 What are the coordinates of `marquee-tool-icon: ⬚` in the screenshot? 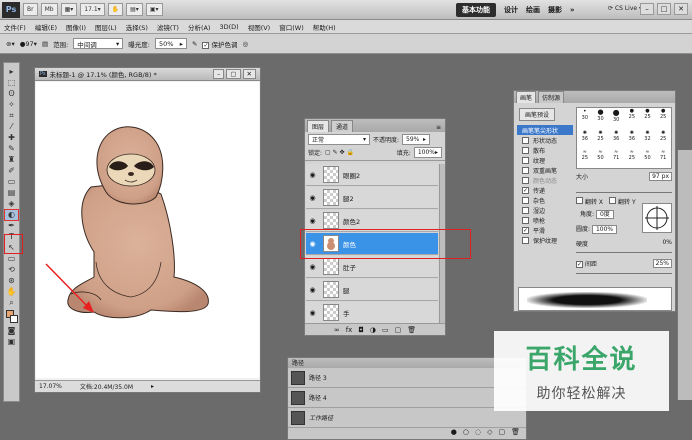 It's located at (11, 83).